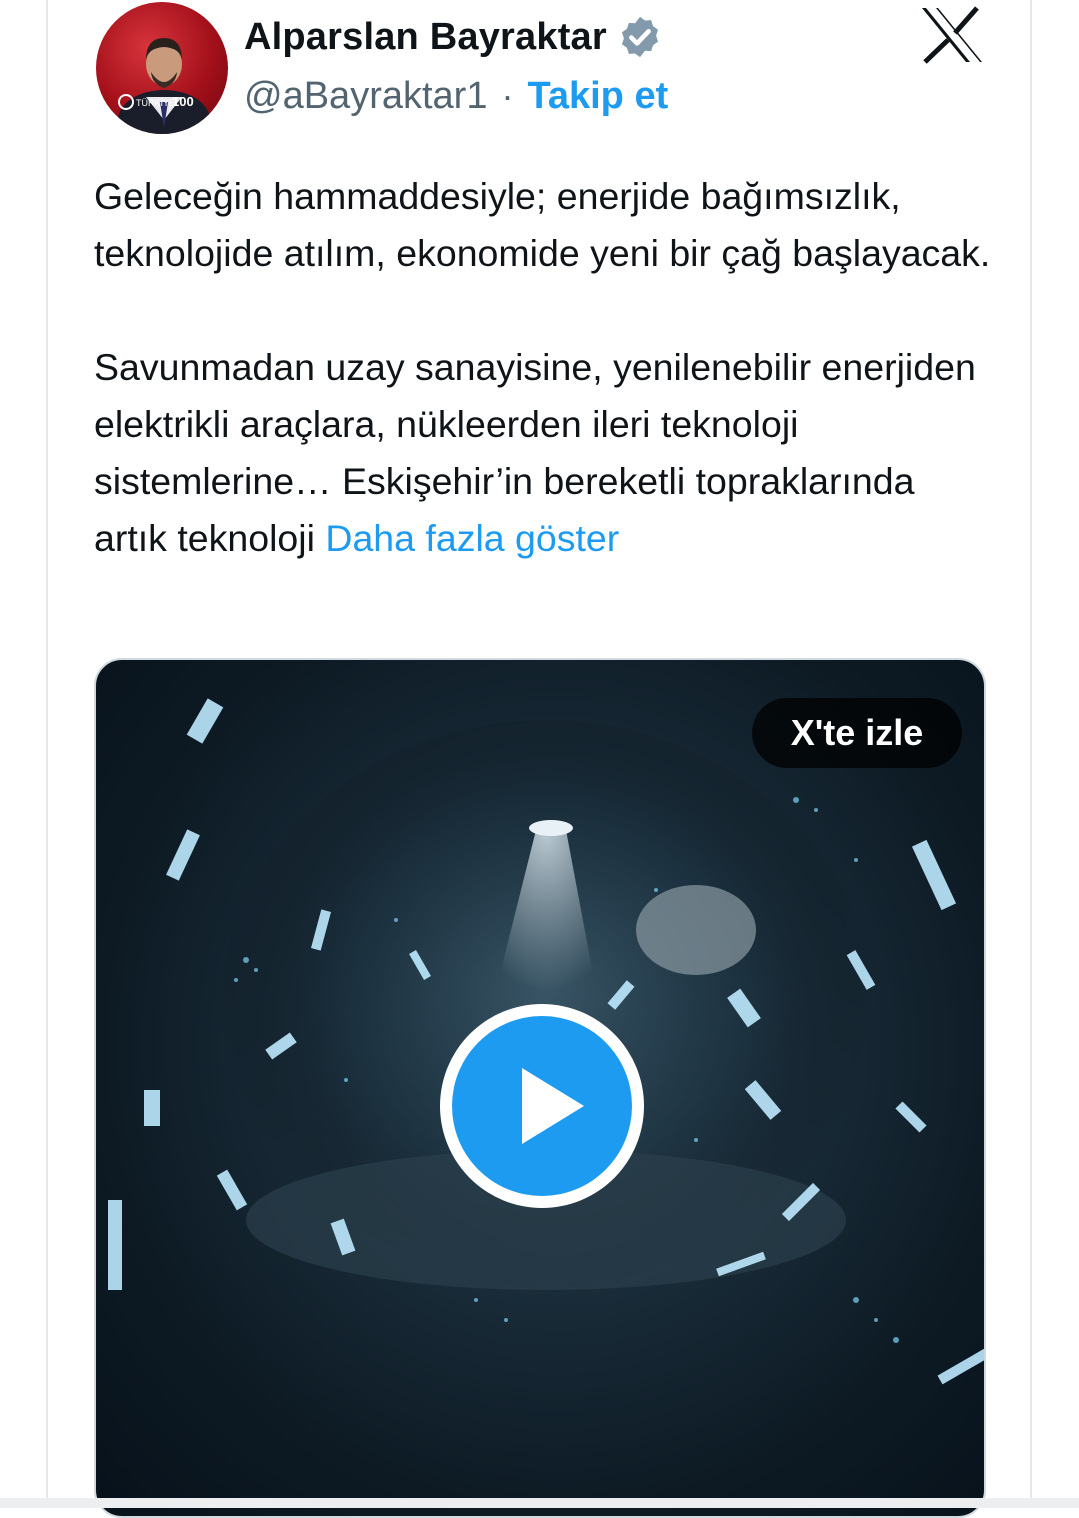 Image resolution: width=1079 pixels, height=1518 pixels. Describe the element at coordinates (472, 538) in the screenshot. I see `show-more-link: Daha fazla göster` at that location.